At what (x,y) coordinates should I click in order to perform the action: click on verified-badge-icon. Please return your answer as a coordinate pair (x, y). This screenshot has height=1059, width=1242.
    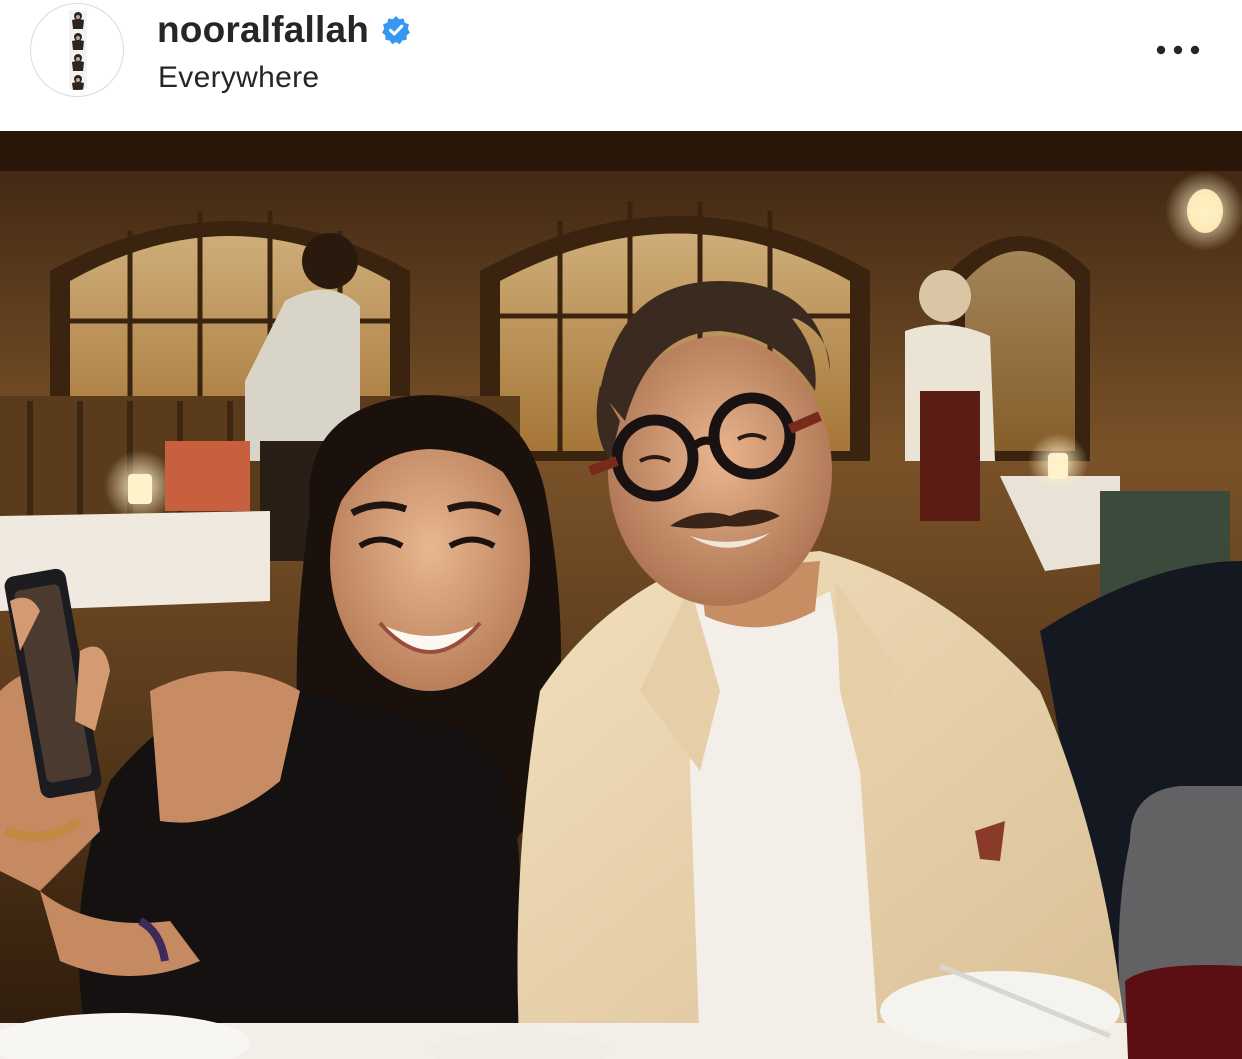
    Looking at the image, I should click on (396, 30).